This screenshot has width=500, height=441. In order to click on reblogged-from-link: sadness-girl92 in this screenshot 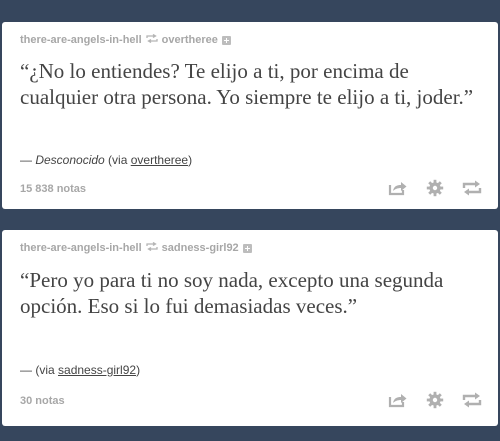, I will do `click(200, 248)`.